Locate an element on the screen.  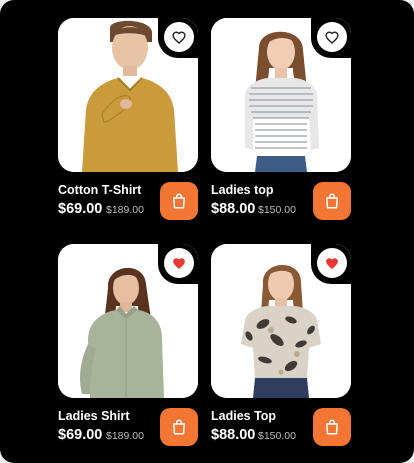
product-name: Ladies Shirt is located at coordinates (94, 416).